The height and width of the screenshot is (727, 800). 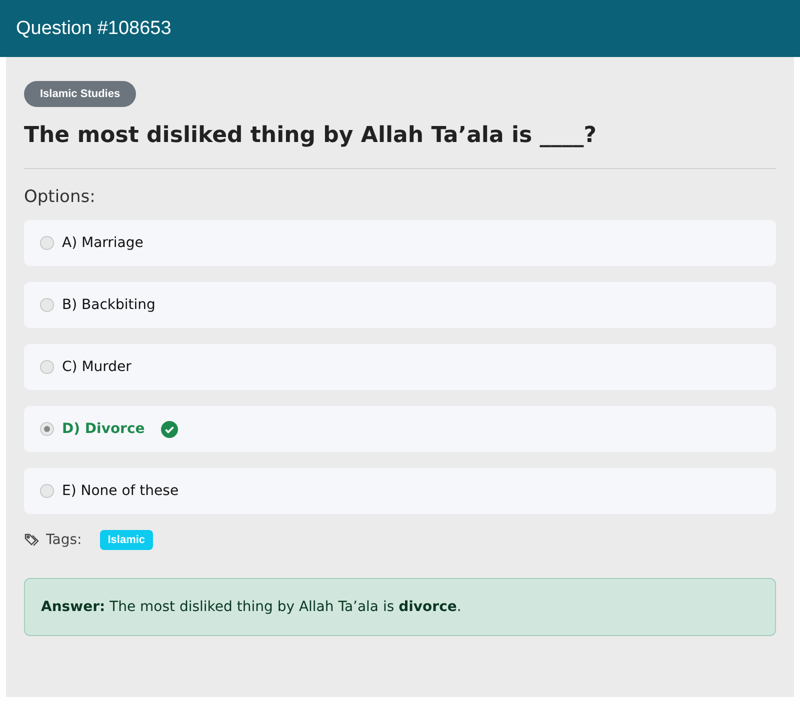 I want to click on option-text: D) Divorce, so click(x=103, y=429).